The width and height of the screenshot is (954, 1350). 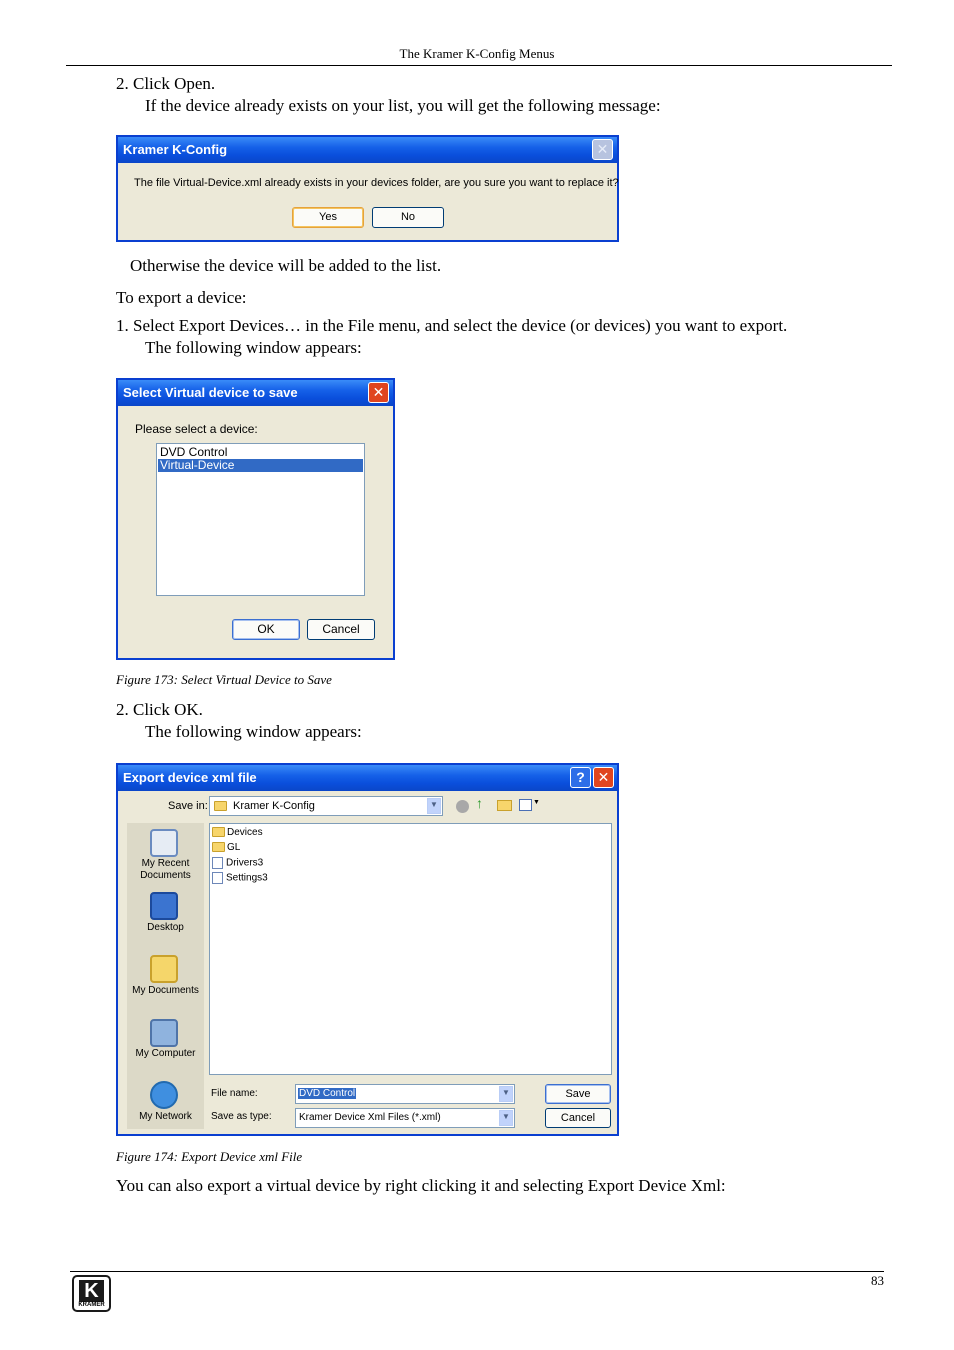 What do you see at coordinates (240, 878) in the screenshot?
I see `list-item: Settings3` at bounding box center [240, 878].